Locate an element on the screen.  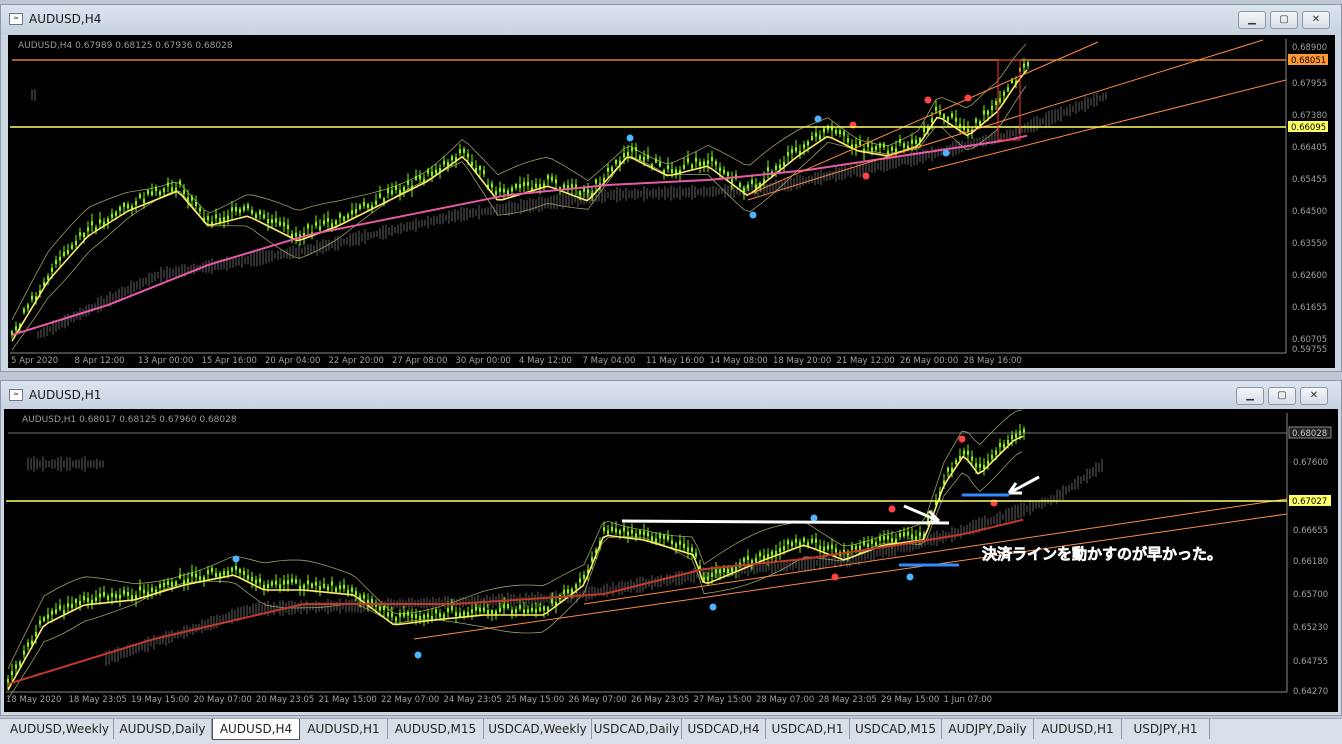
tab-usdjpy-h1: USDJPY,H1 is located at coordinates (1166, 729).